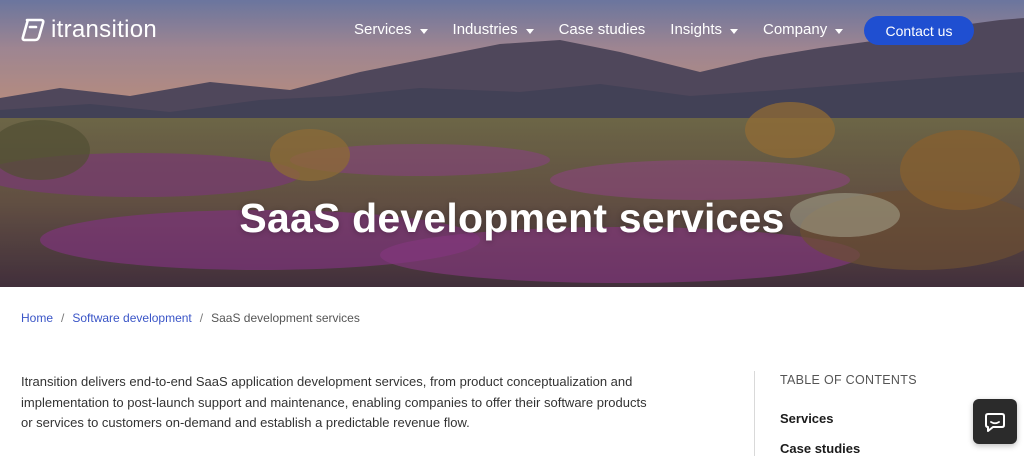  I want to click on site-logo: itransition, so click(89, 30).